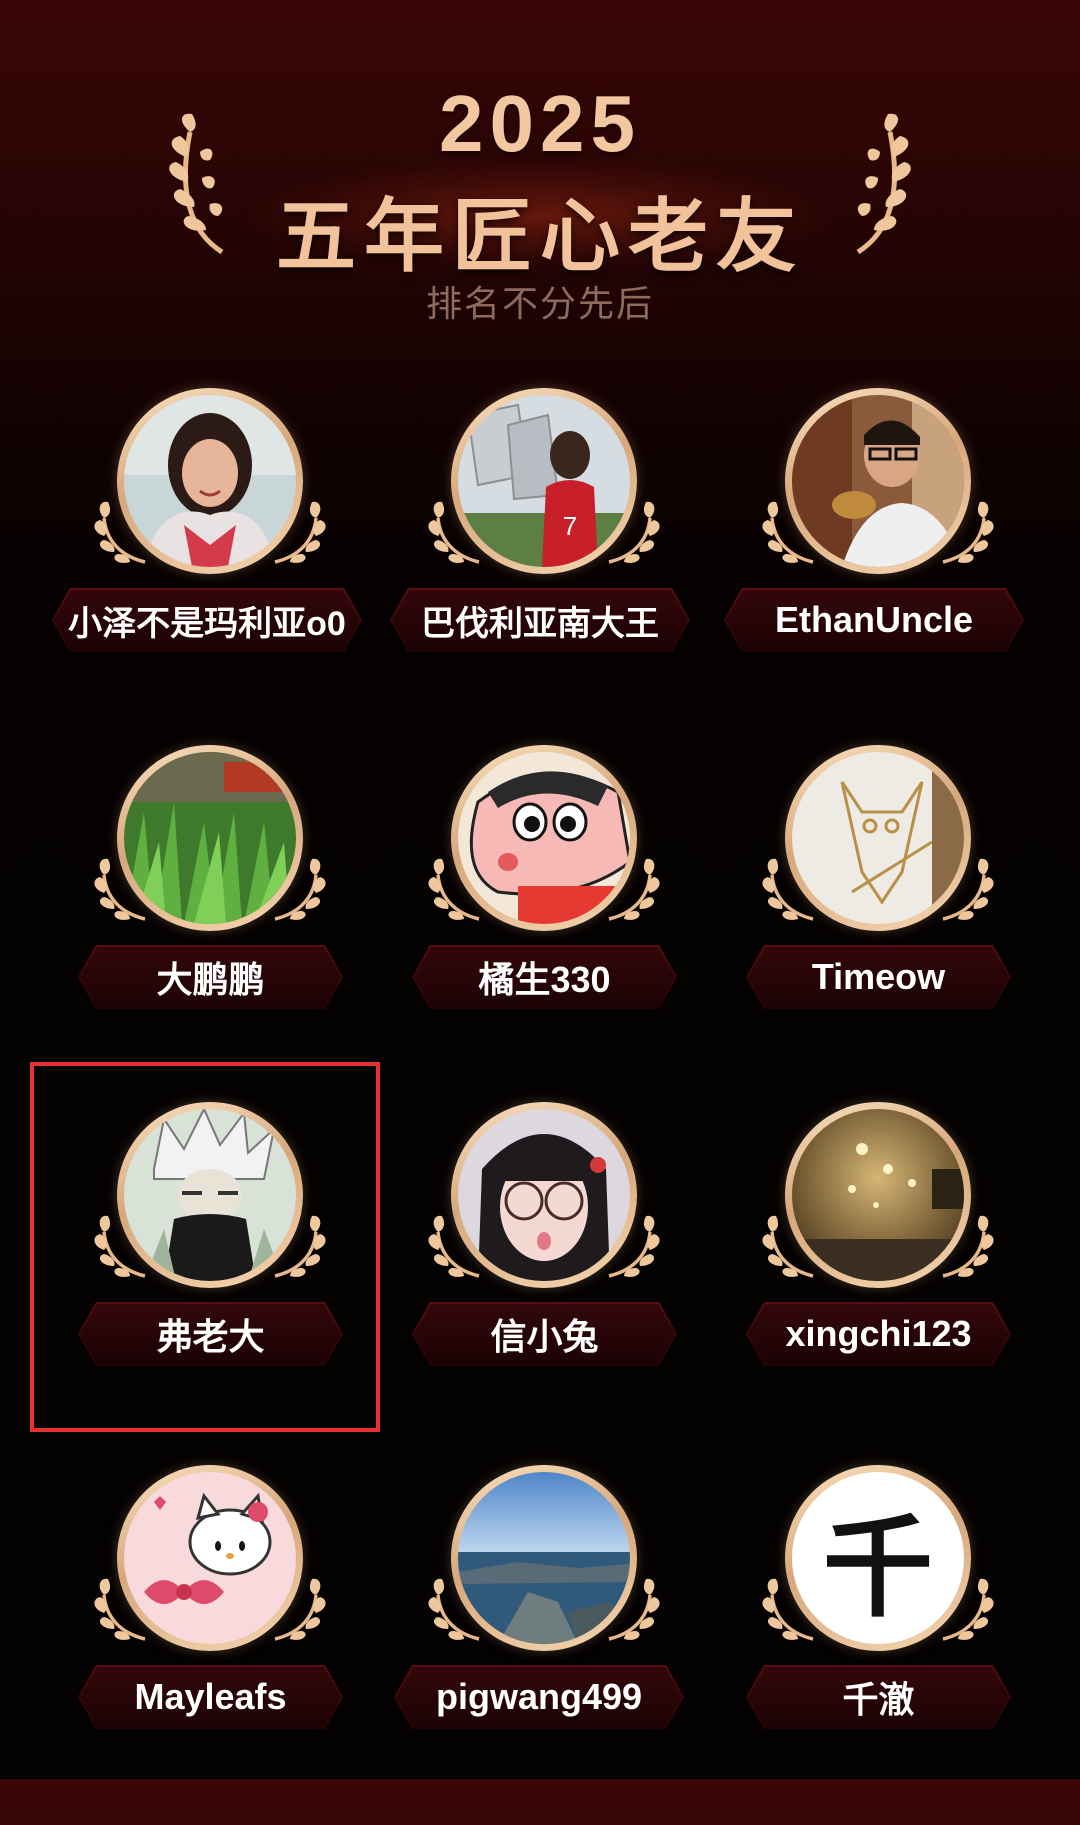 The image size is (1080, 1825). Describe the element at coordinates (538, 925) in the screenshot. I see `user-card: 橘生330` at that location.